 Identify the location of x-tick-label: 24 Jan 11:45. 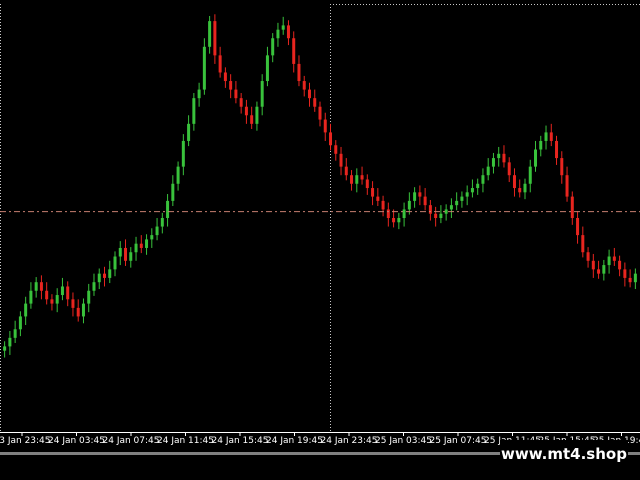
(185, 441).